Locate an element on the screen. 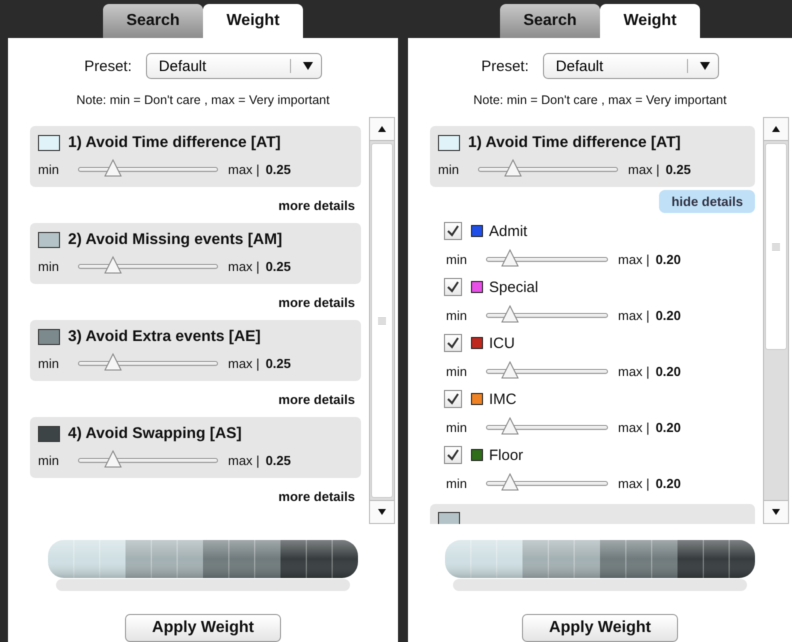 The width and height of the screenshot is (792, 642). event-label: IMC is located at coordinates (502, 399).